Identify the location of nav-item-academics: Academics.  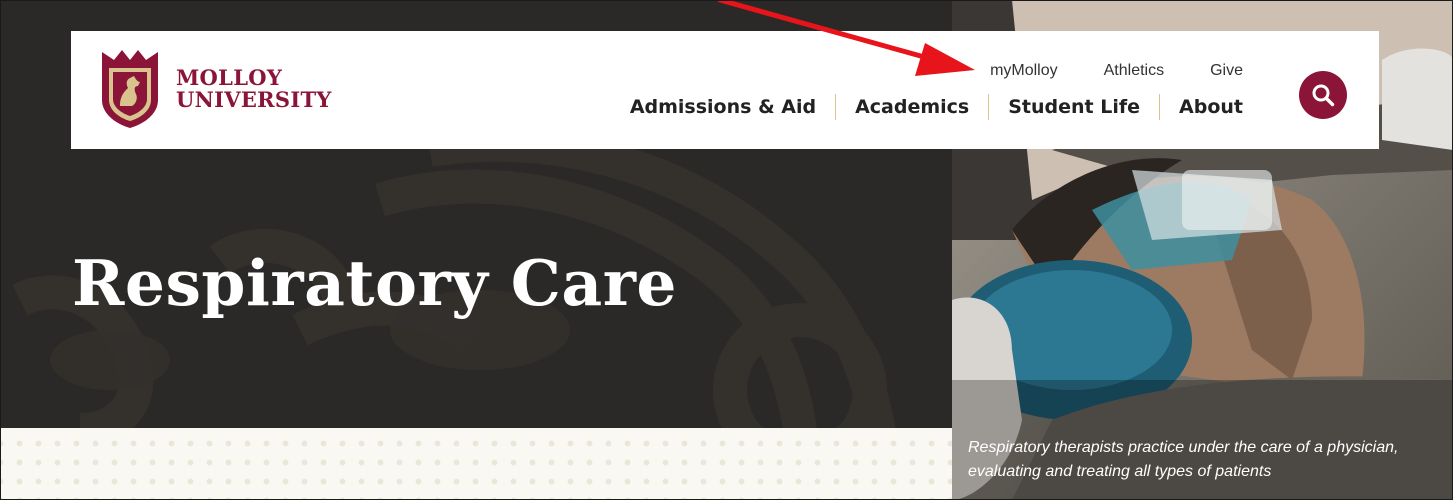
(911, 107).